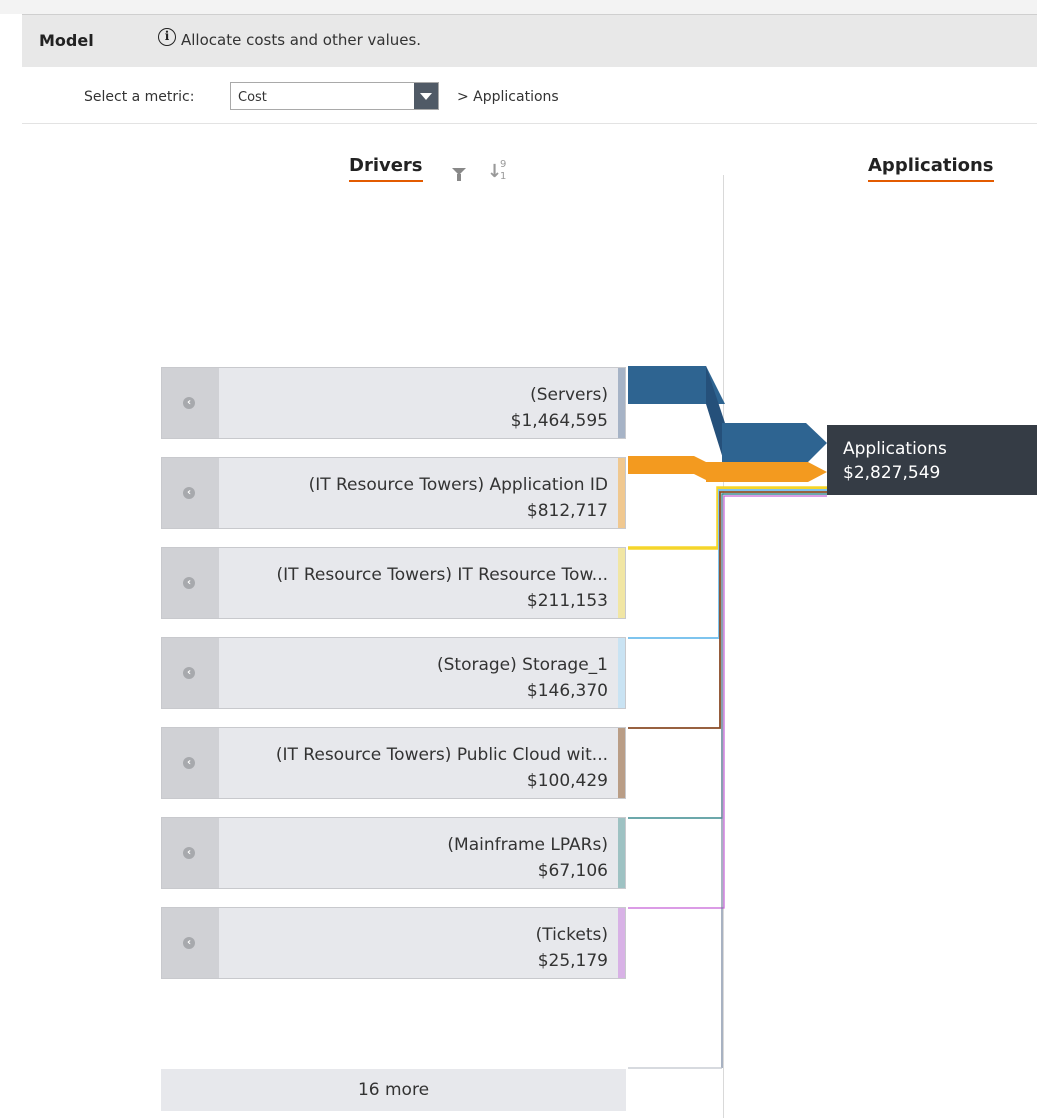 Image resolution: width=1037 pixels, height=1118 pixels. Describe the element at coordinates (567, 511) in the screenshot. I see `driver-value: $812,717` at that location.